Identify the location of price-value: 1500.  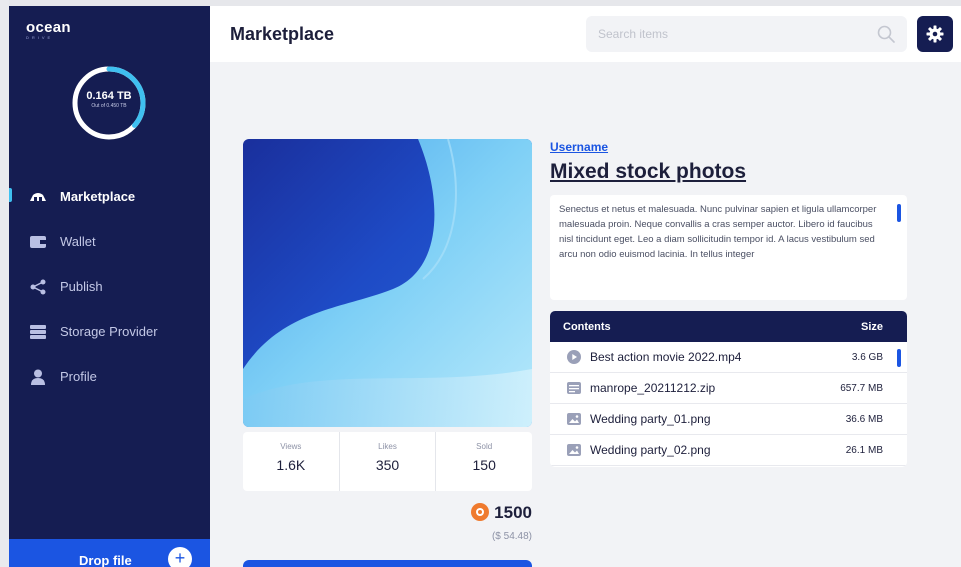
(513, 512).